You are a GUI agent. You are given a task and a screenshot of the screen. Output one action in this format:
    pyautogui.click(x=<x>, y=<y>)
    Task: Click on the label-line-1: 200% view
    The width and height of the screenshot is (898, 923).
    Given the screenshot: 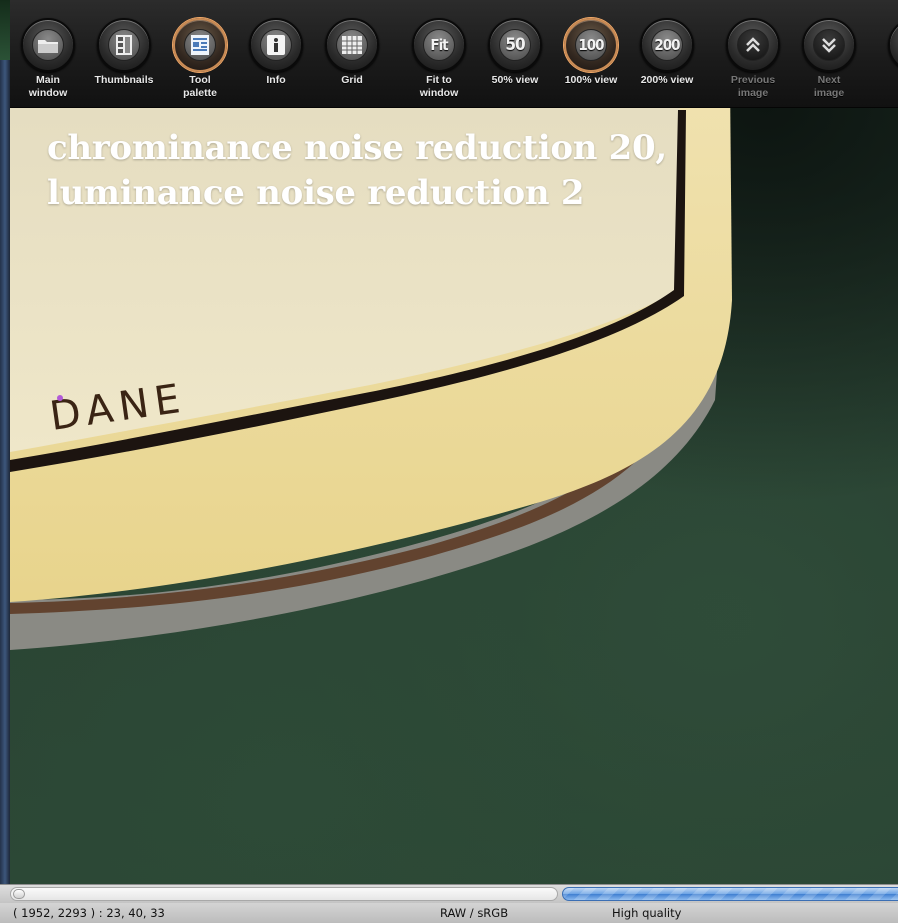 What is the action you would take?
    pyautogui.click(x=667, y=80)
    